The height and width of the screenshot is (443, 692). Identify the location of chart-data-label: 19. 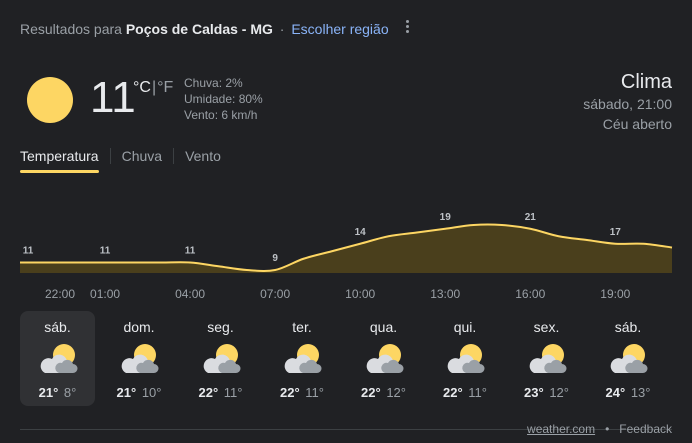
(446, 217).